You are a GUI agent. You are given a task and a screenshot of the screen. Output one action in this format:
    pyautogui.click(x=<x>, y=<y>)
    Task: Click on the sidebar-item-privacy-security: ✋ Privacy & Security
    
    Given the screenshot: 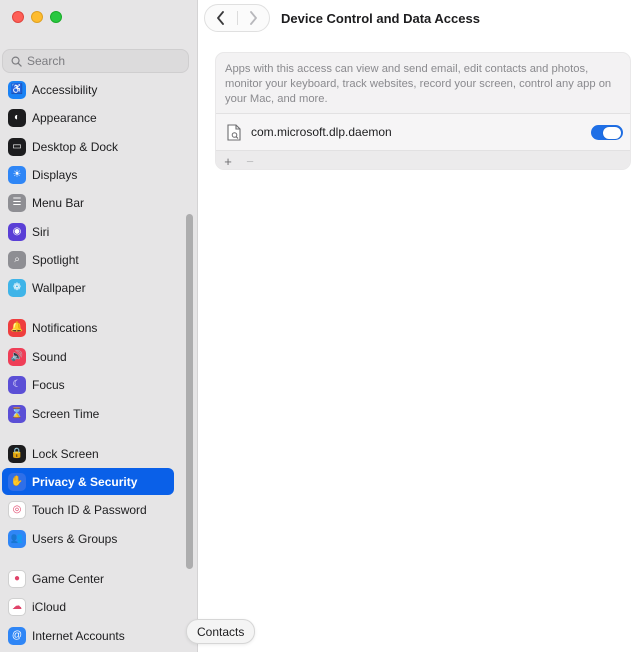 What is the action you would take?
    pyautogui.click(x=88, y=481)
    